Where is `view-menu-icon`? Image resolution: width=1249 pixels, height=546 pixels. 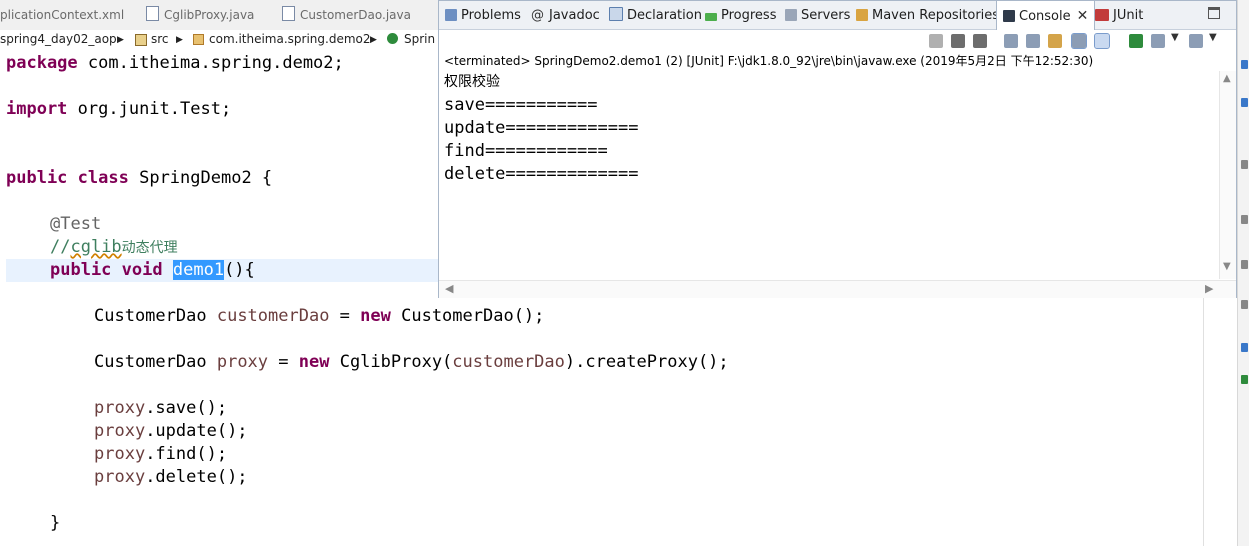 view-menu-icon is located at coordinates (1244, 164).